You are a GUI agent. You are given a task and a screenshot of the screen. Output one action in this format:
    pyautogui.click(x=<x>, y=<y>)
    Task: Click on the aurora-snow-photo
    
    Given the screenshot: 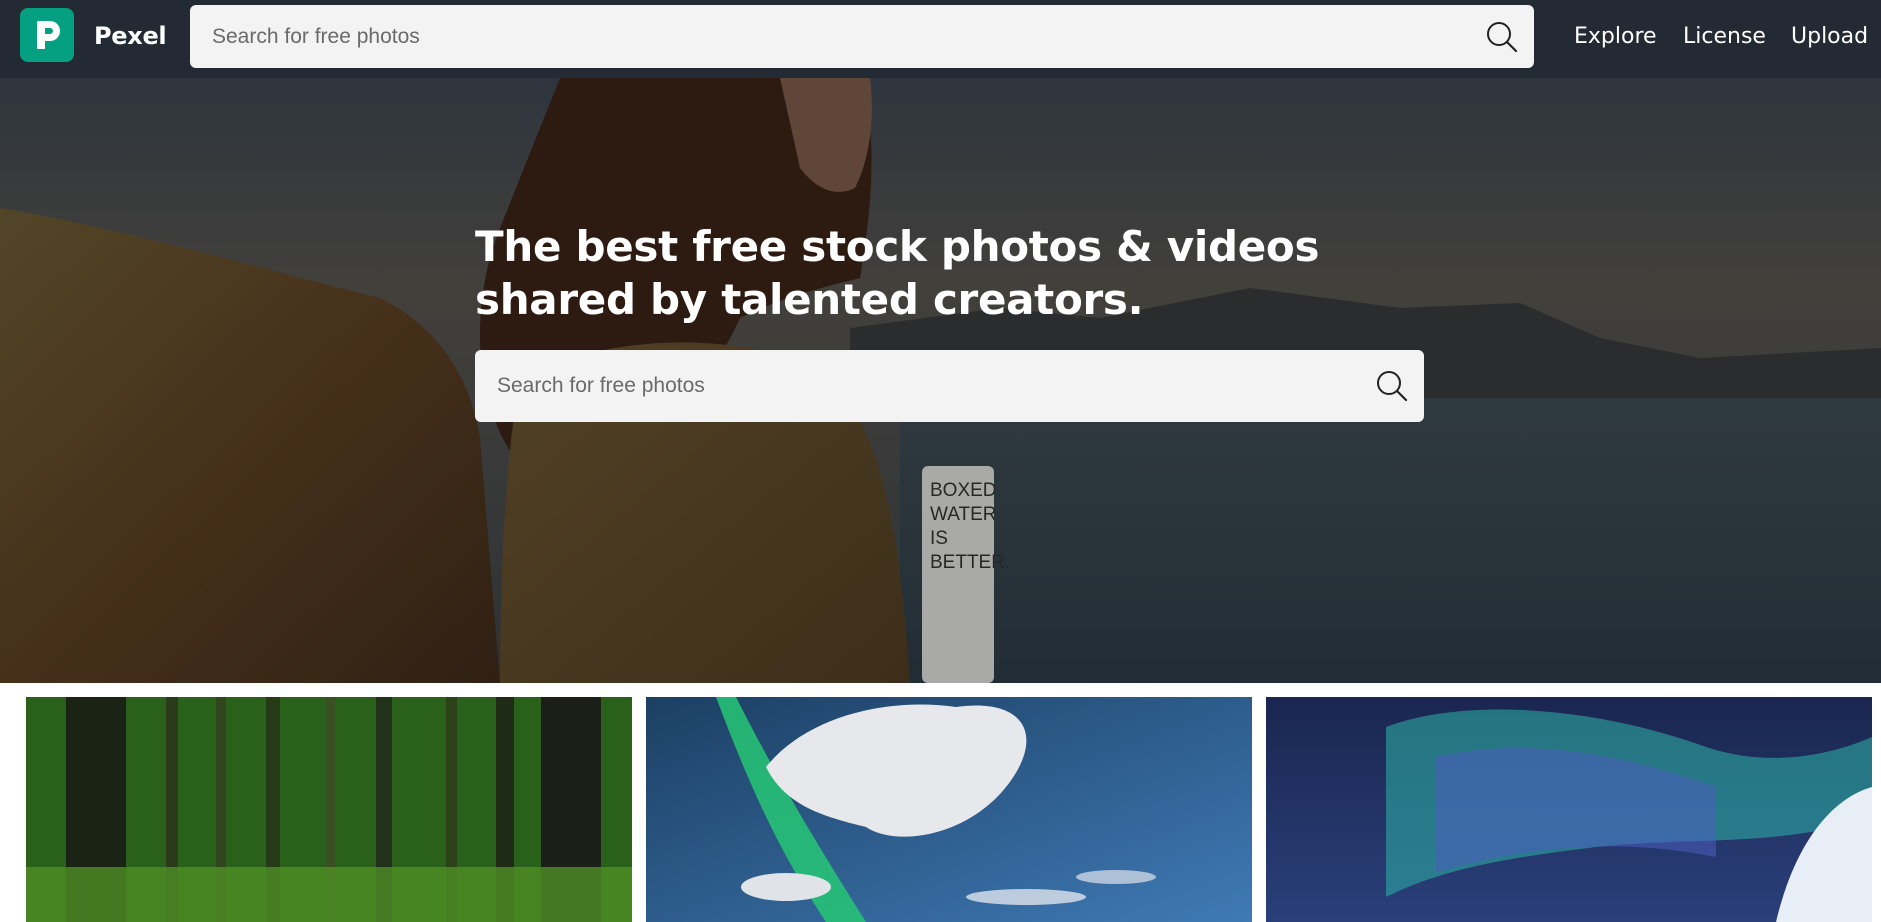 What is the action you would take?
    pyautogui.click(x=1569, y=809)
    